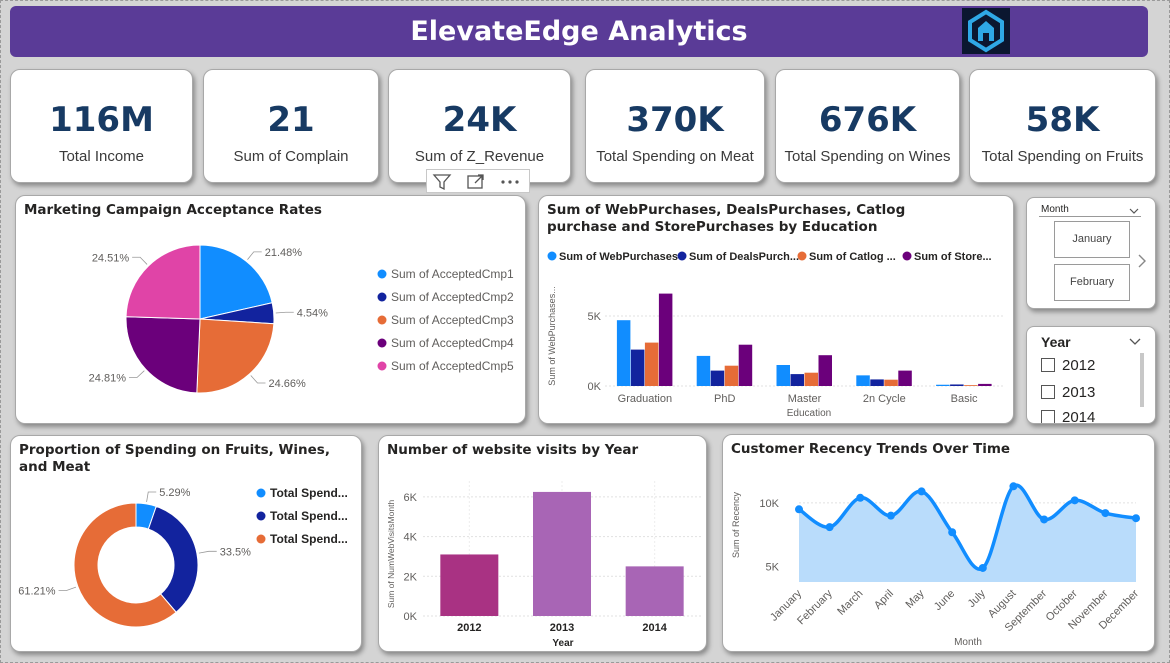  Describe the element at coordinates (1135, 342) in the screenshot. I see `chevron-down-icon` at that location.